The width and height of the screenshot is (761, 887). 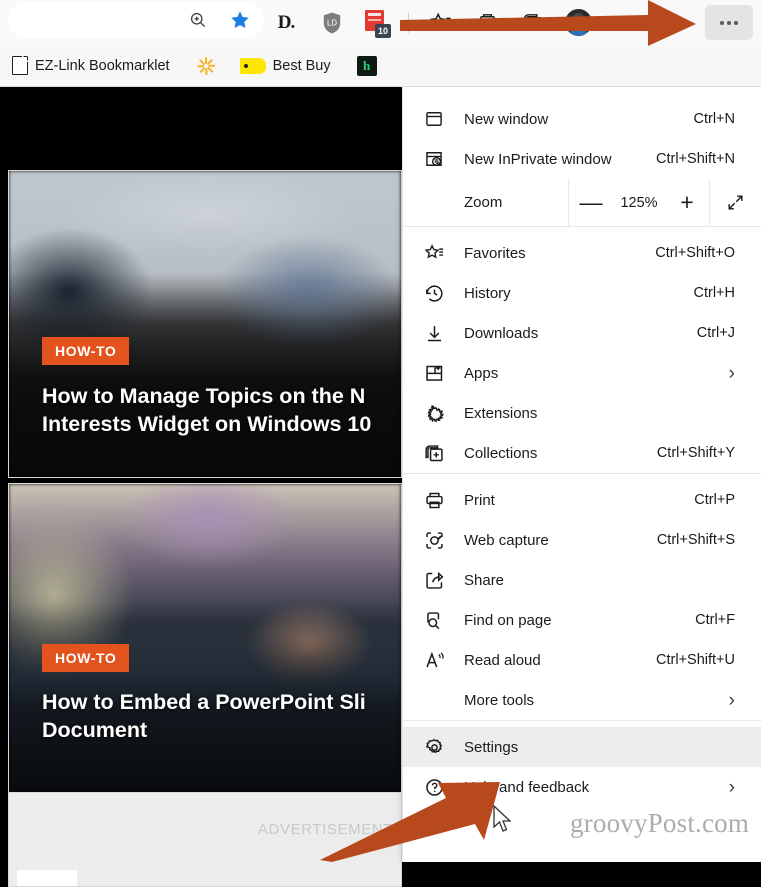 What do you see at coordinates (695, 253) in the screenshot?
I see `menu-item-shortcut: Ctrl+Shift+O` at bounding box center [695, 253].